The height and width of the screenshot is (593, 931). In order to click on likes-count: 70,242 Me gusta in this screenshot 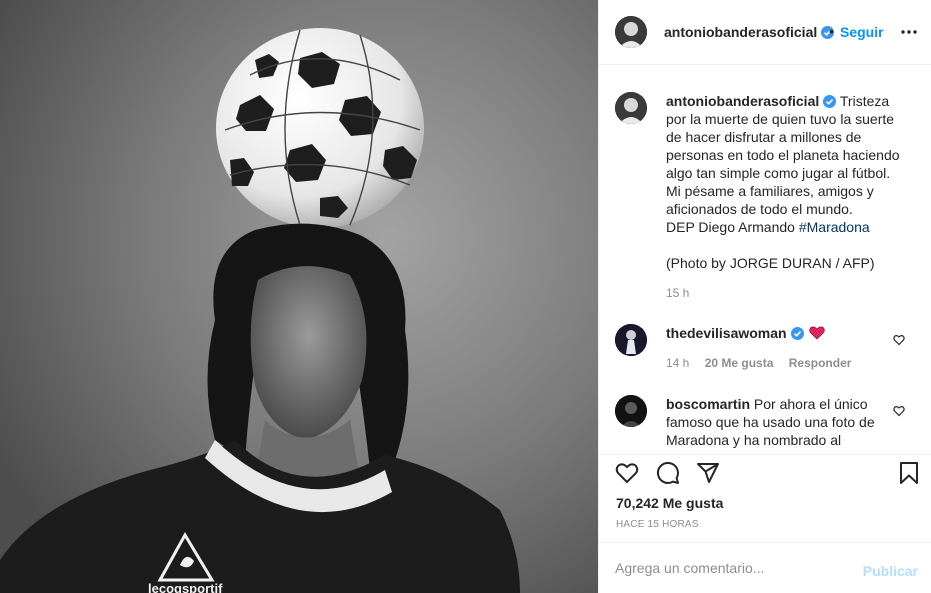, I will do `click(669, 503)`.